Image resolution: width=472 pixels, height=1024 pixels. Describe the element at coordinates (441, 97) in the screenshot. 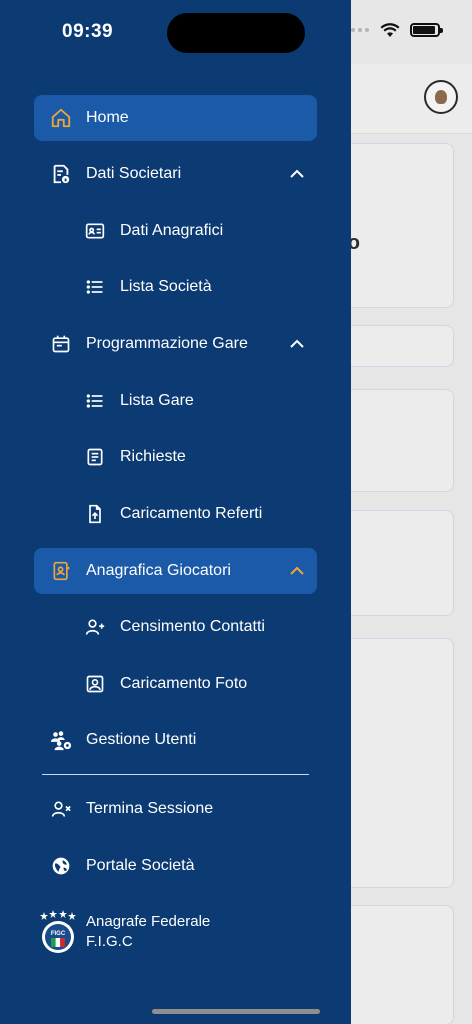

I see `club-logo` at that location.